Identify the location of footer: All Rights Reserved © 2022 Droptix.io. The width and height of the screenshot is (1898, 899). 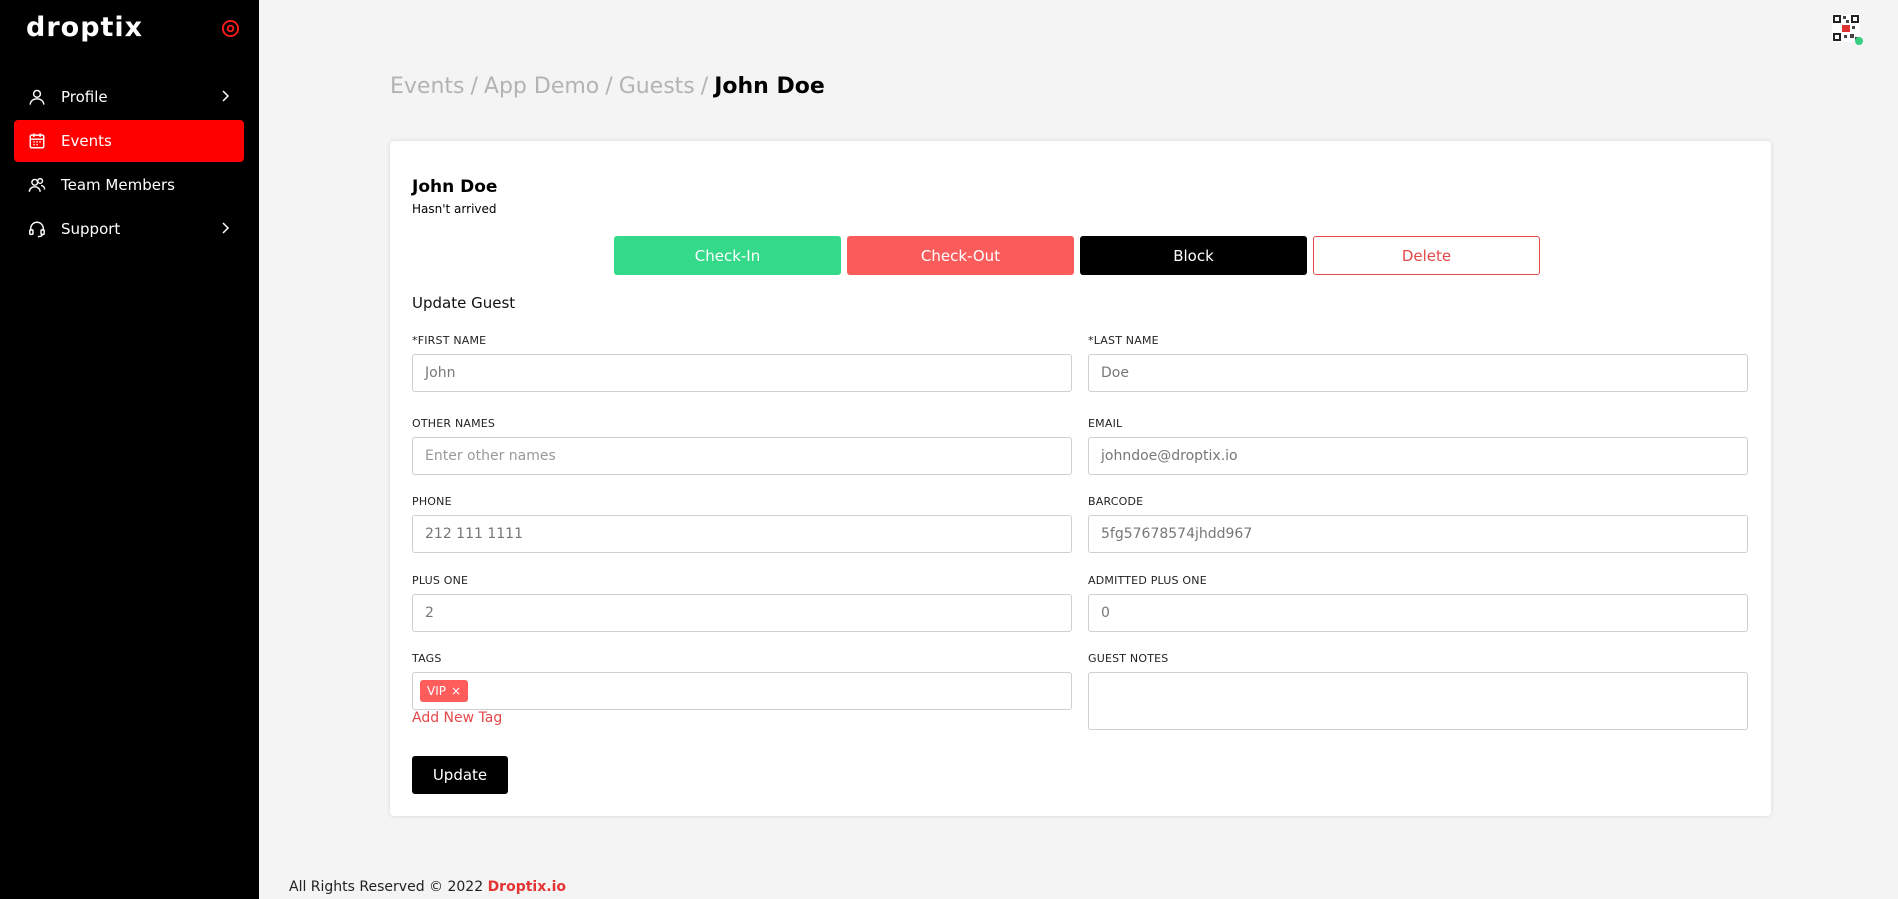
(427, 887).